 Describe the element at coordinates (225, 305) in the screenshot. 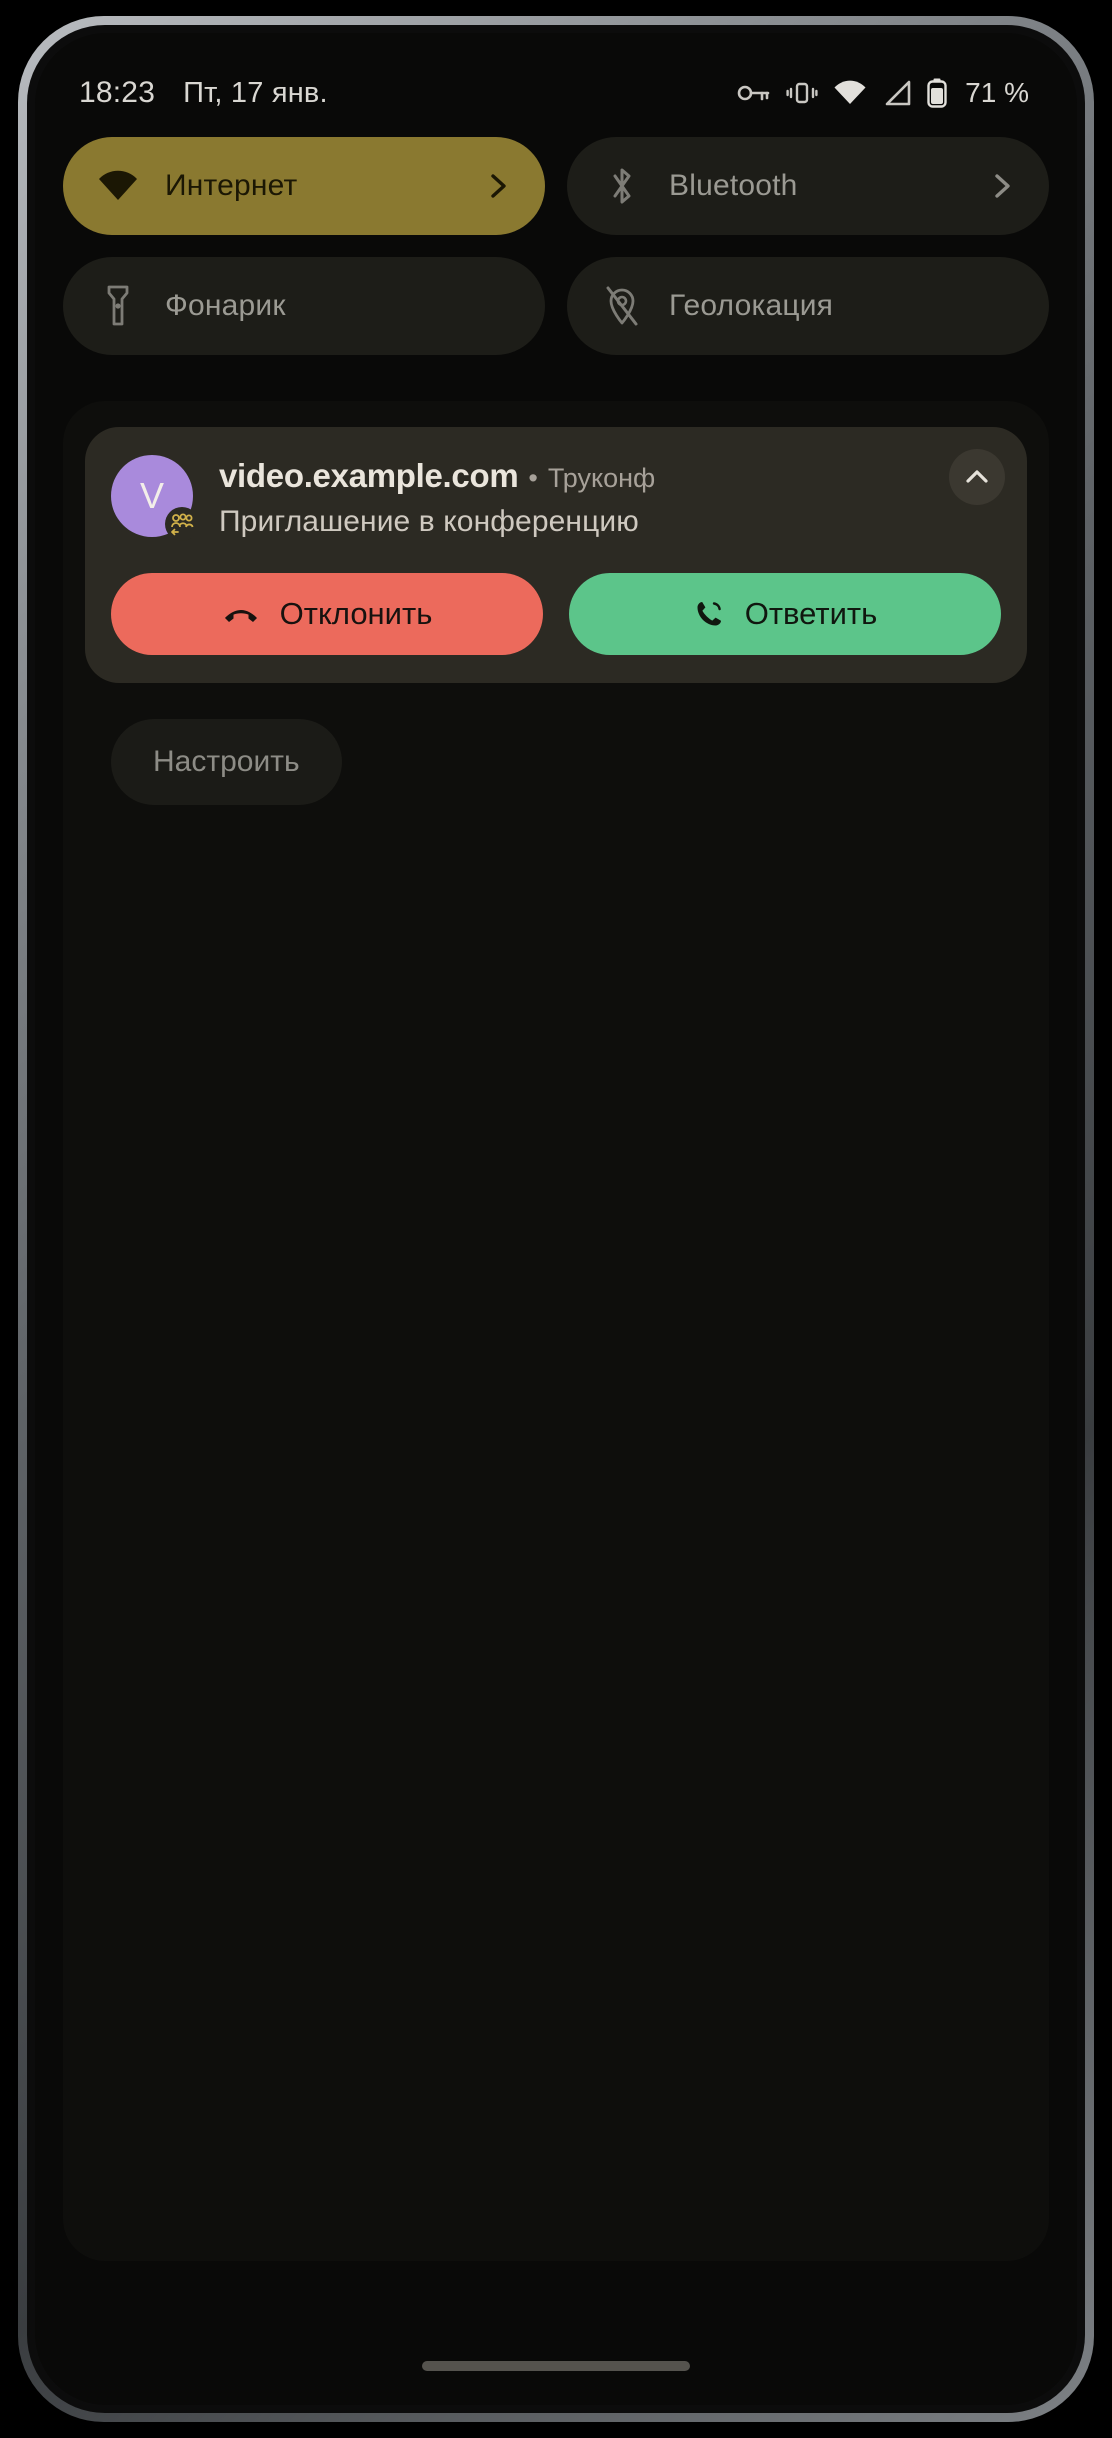

I see `qs-tile-label-flashlight: Фонарик` at that location.